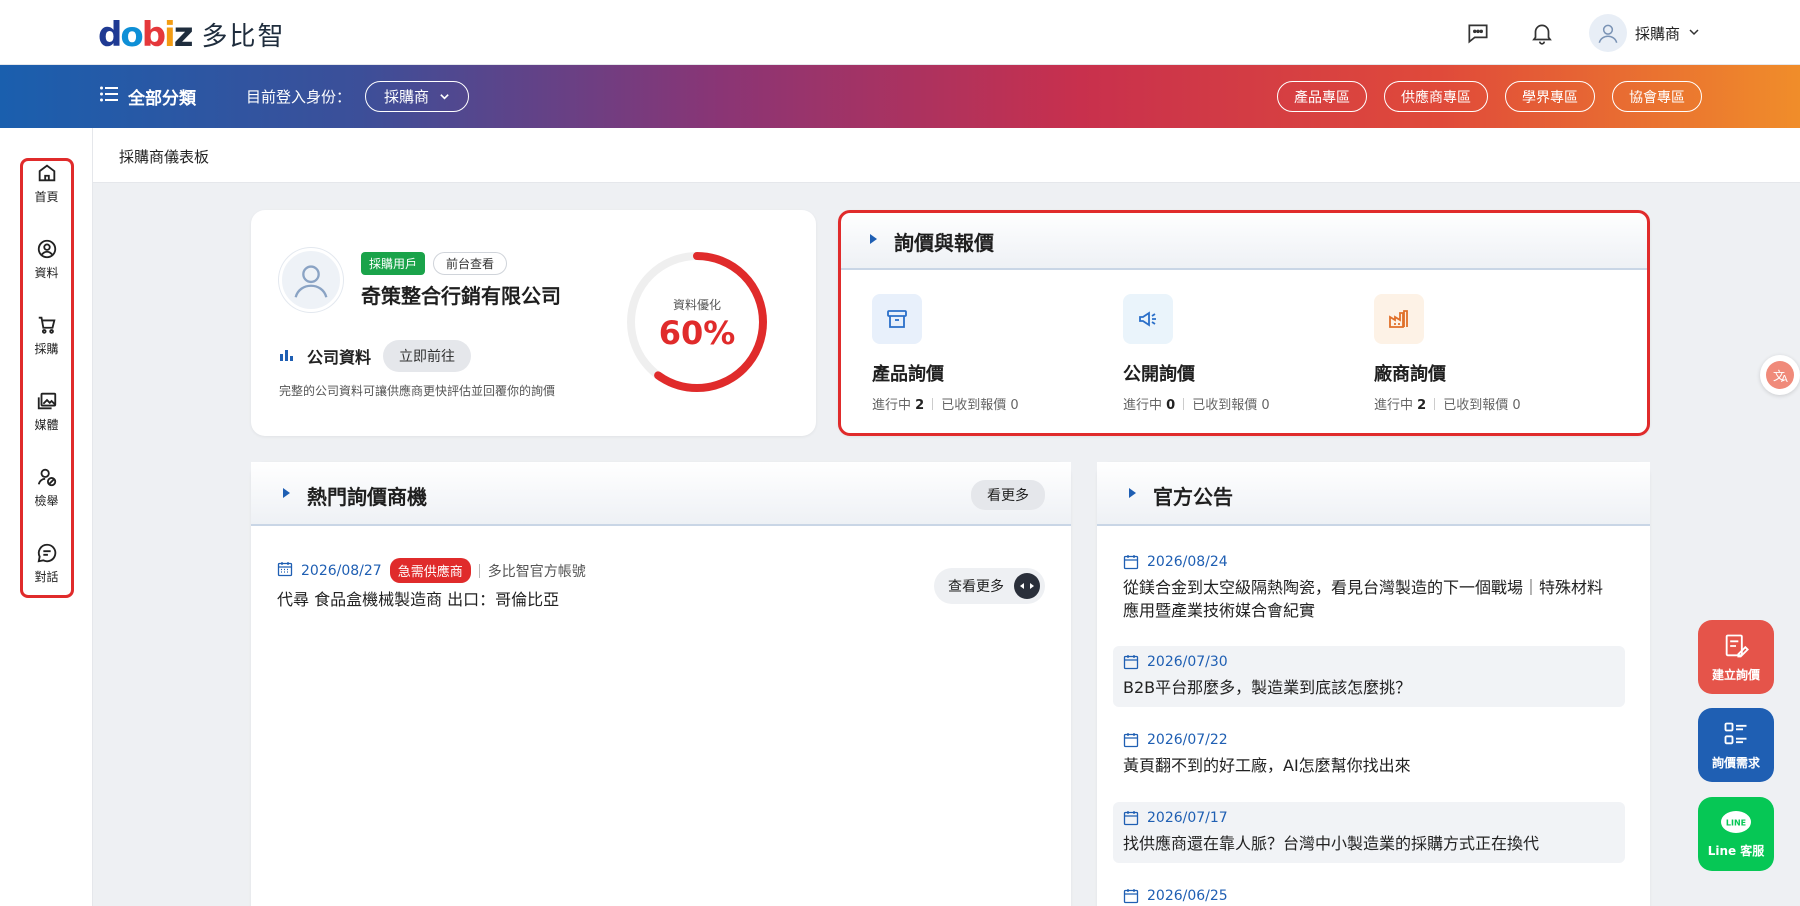 Image resolution: width=1800 pixels, height=906 pixels. Describe the element at coordinates (1735, 733) in the screenshot. I see `list-icon` at that location.